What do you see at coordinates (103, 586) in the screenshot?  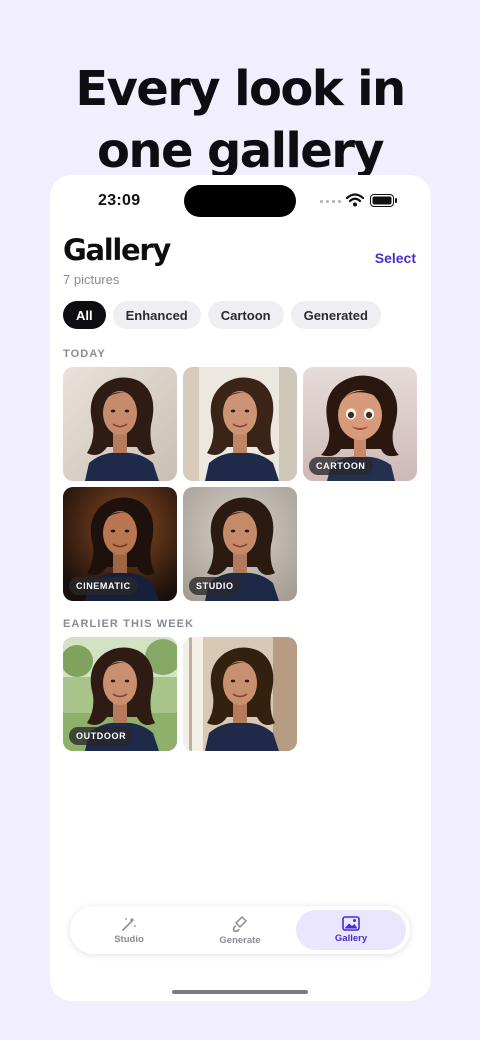 I see `photo-tag: CINEMATIC` at bounding box center [103, 586].